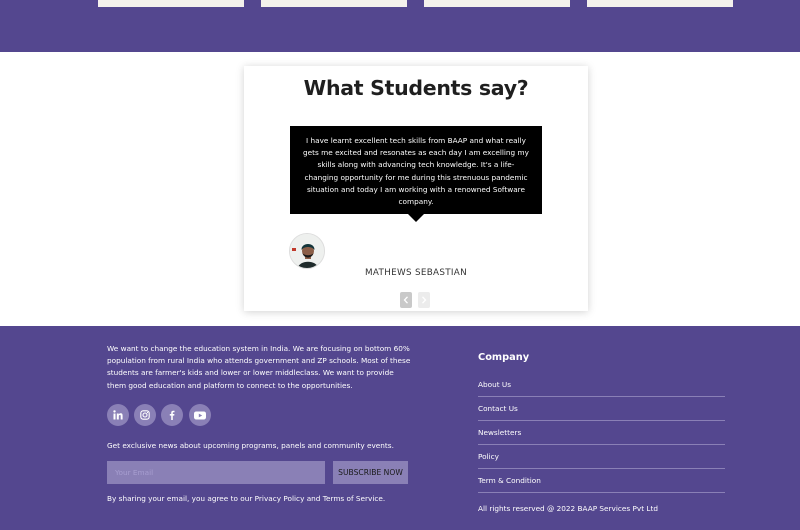 The width and height of the screenshot is (800, 530). I want to click on section-title: What Students say?, so click(416, 88).